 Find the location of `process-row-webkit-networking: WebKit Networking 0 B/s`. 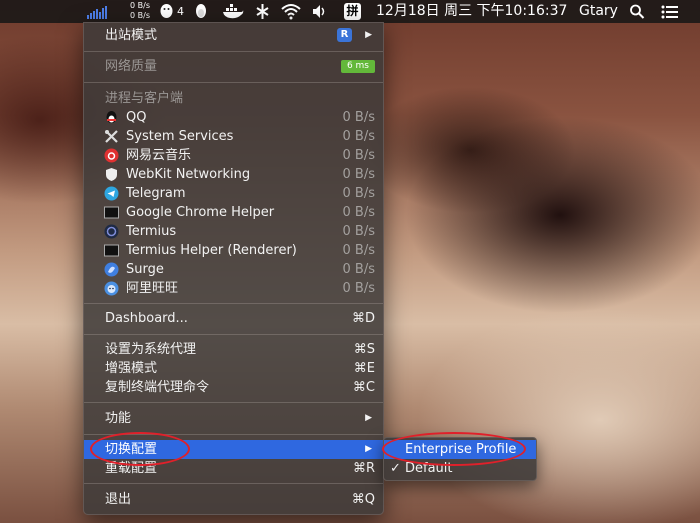

process-row-webkit-networking: WebKit Networking 0 B/s is located at coordinates (233, 174).